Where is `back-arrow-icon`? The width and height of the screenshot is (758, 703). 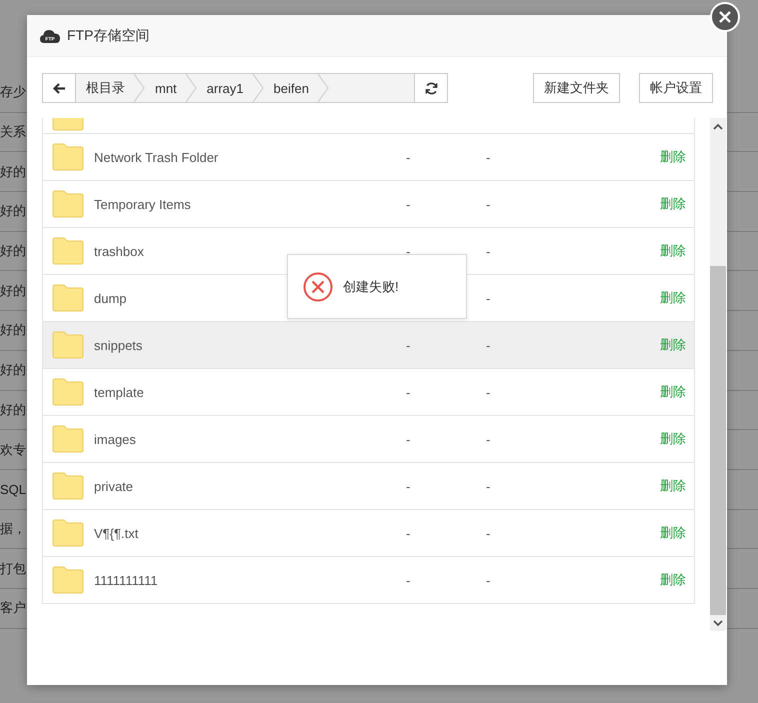 back-arrow-icon is located at coordinates (59, 88).